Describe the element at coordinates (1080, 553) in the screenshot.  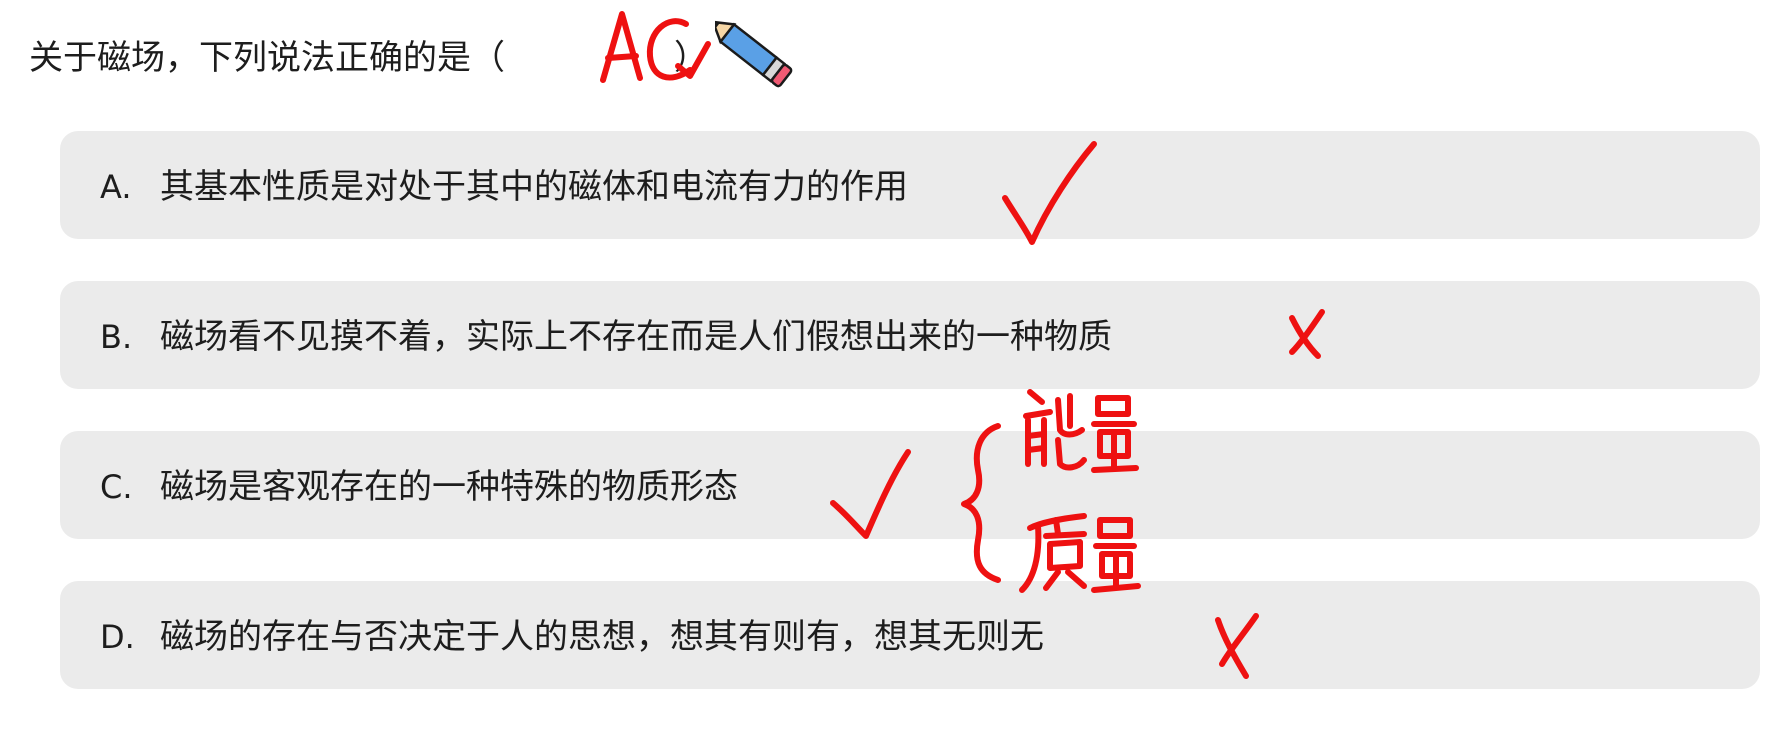
I see `handwritten-note-zhiliang` at that location.